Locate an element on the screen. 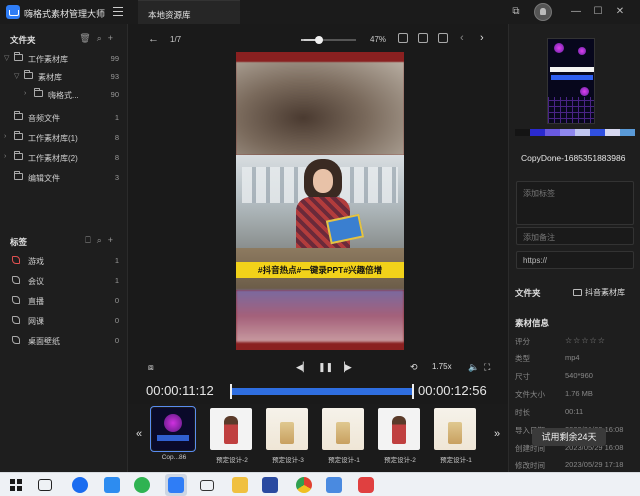 Image resolution: width=640 pixels, height=496 pixels. info-key: 类型 is located at coordinates (522, 358).